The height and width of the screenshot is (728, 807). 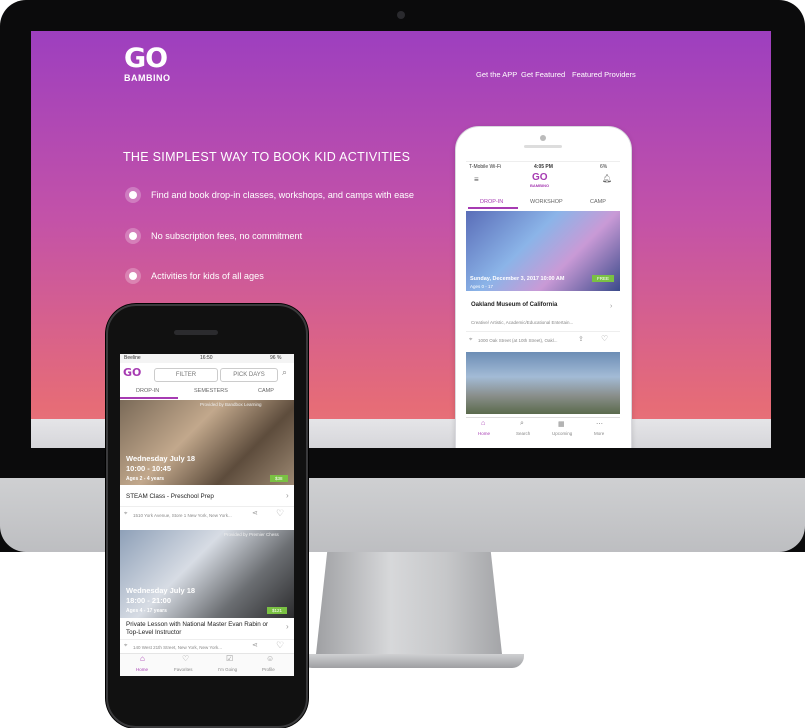 What do you see at coordinates (186, 375) in the screenshot?
I see `filter-button: FILTER` at bounding box center [186, 375].